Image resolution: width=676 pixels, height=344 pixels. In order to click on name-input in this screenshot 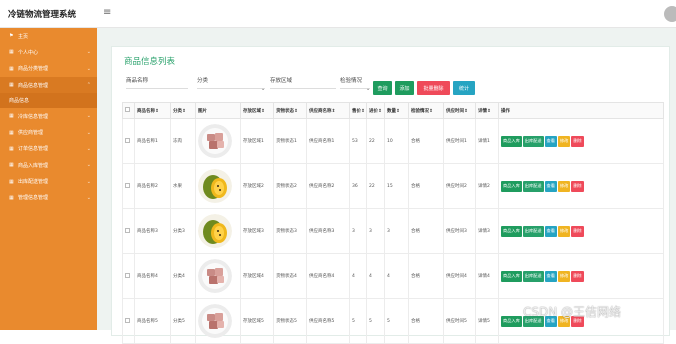, I will do `click(157, 88)`.